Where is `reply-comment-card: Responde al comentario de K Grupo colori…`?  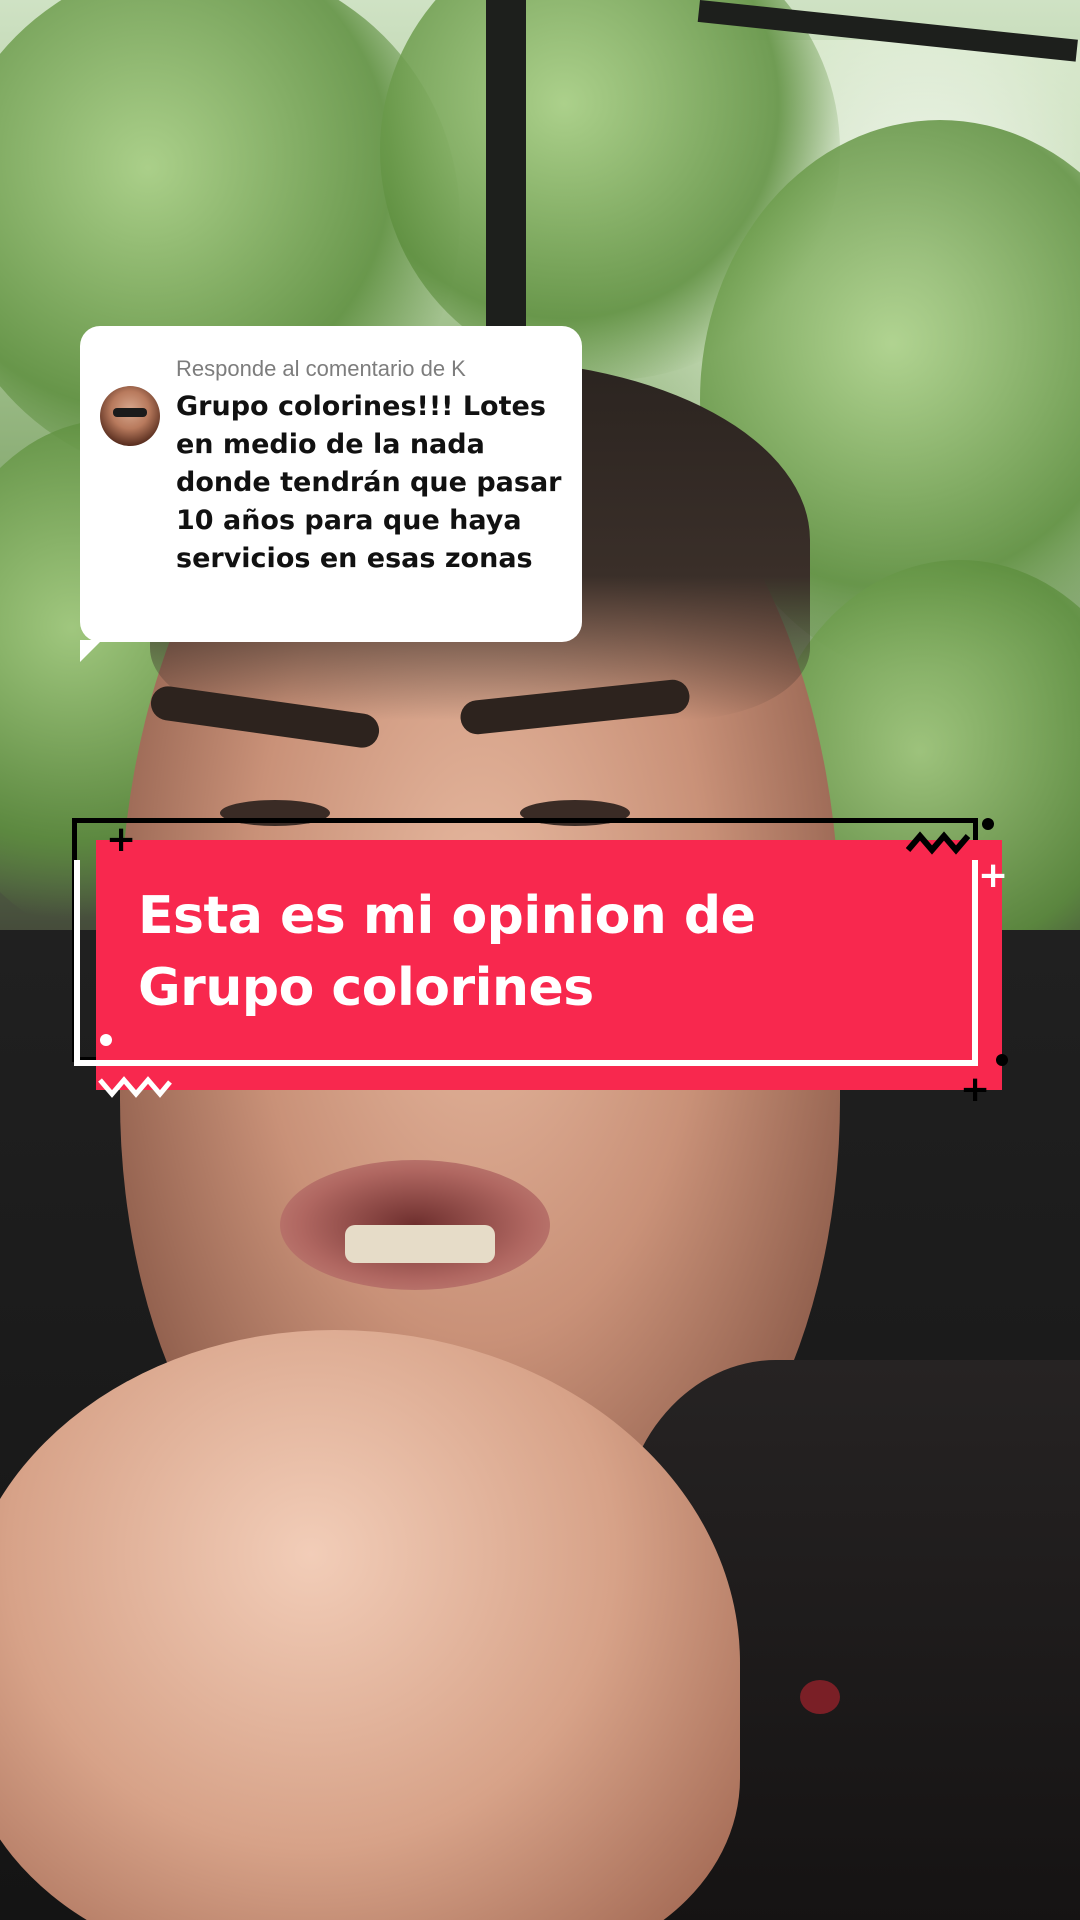
reply-comment-card: Responde al comentario de K Grupo colori… is located at coordinates (331, 494).